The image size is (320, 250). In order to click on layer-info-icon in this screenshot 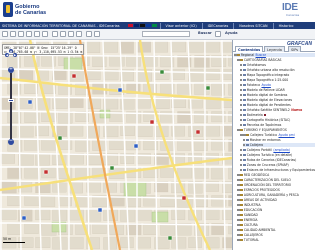, I will do `click(265, 115)`.